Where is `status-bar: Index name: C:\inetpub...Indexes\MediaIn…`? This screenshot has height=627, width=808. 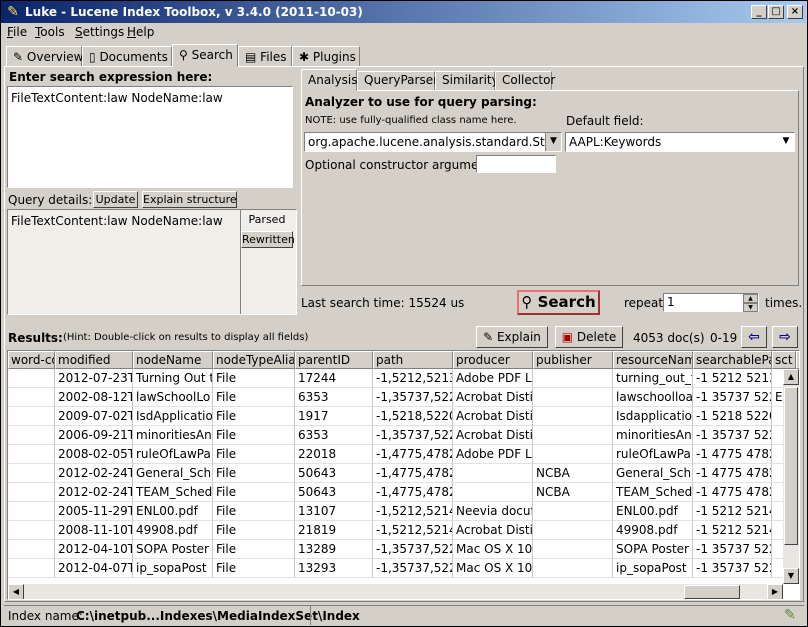
status-bar: Index name: C:\inetpub...Indexes\MediaIn… is located at coordinates (404, 615).